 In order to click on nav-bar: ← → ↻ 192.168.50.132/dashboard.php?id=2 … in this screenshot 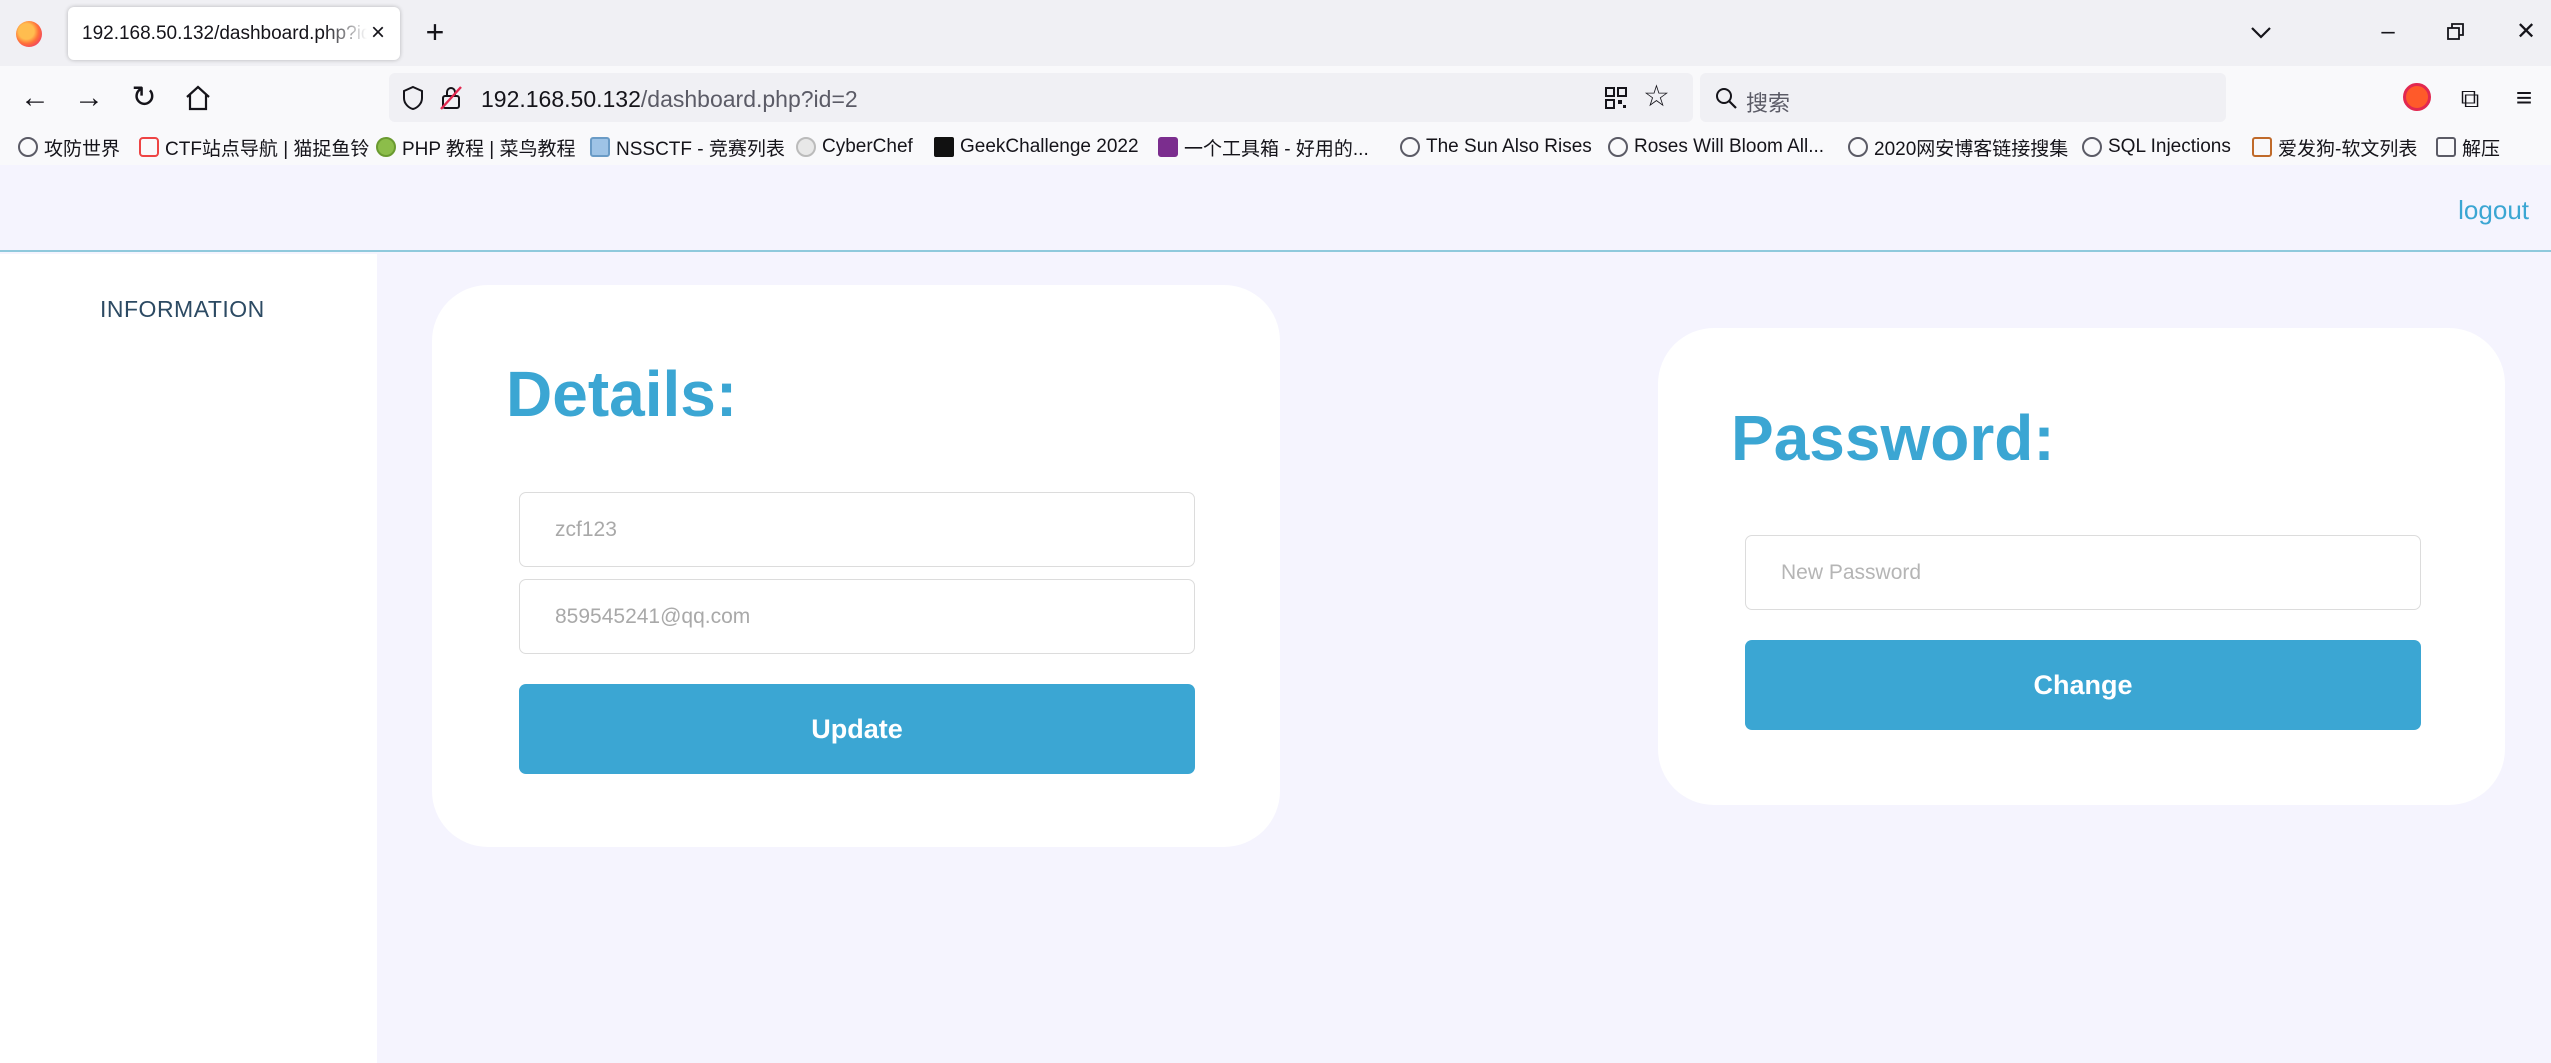, I will do `click(1275, 97)`.